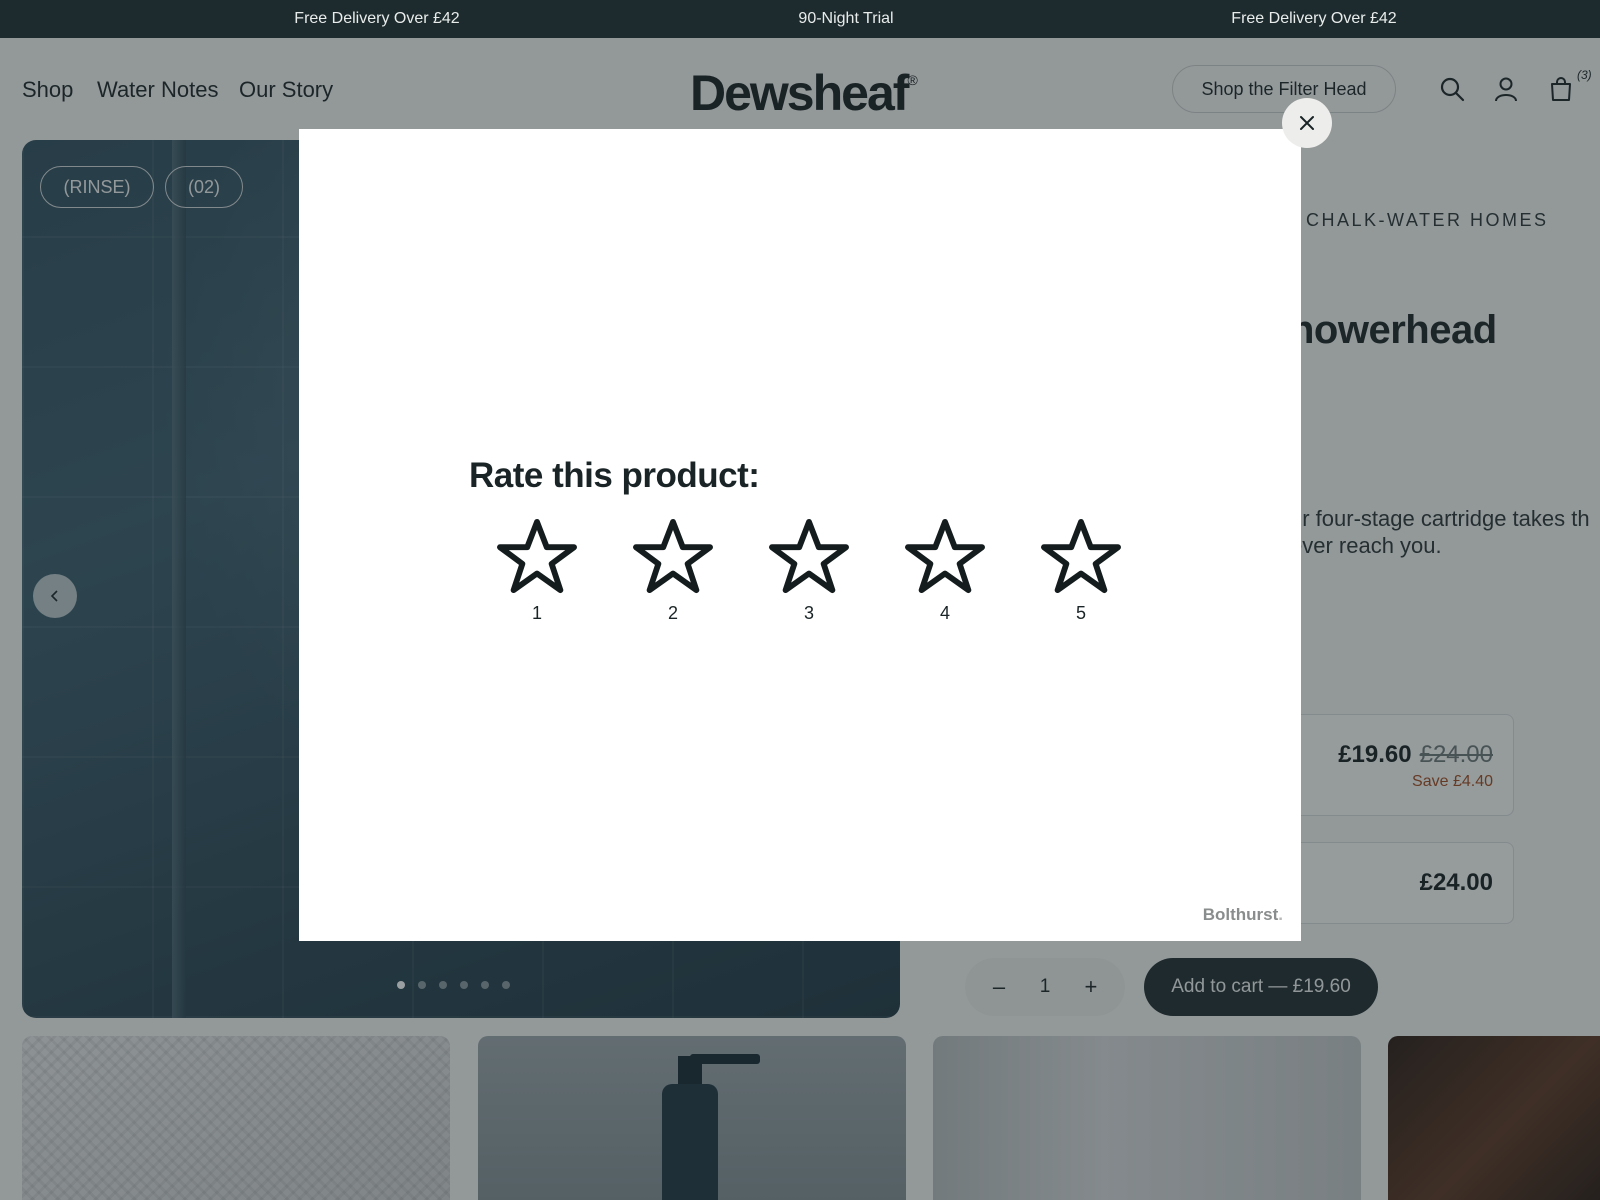  I want to click on announcement-center: 90-Night Trial, so click(846, 18).